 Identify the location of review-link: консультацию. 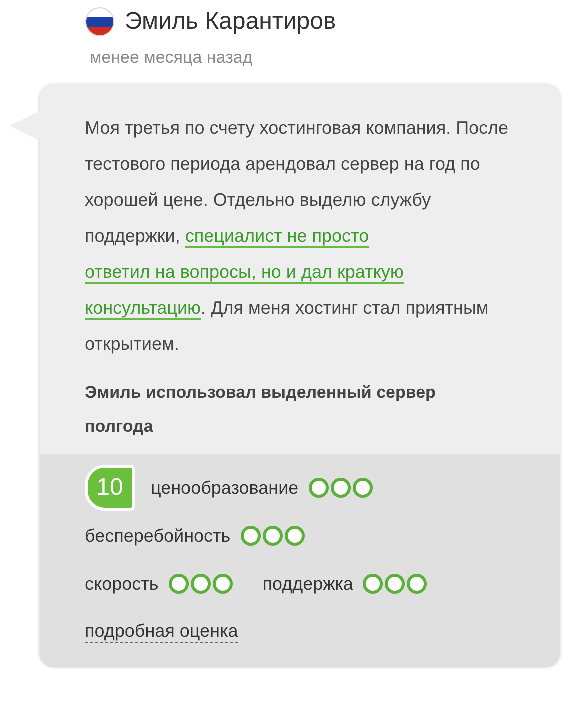
(143, 309).